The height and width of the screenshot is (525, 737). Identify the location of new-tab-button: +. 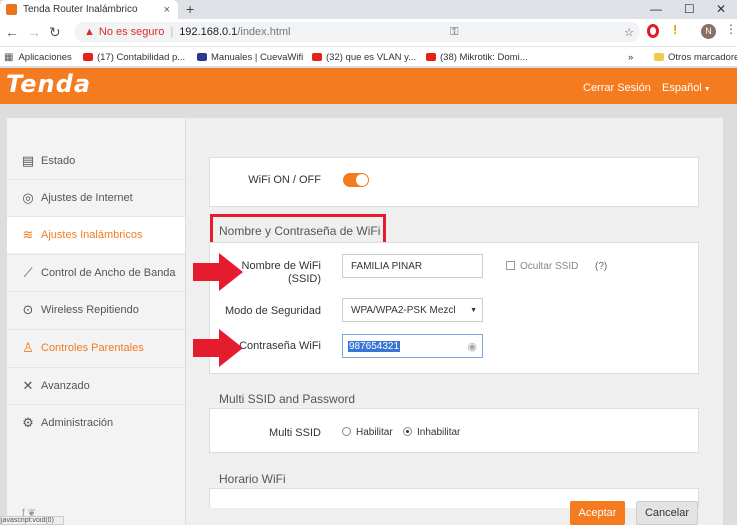
(190, 9).